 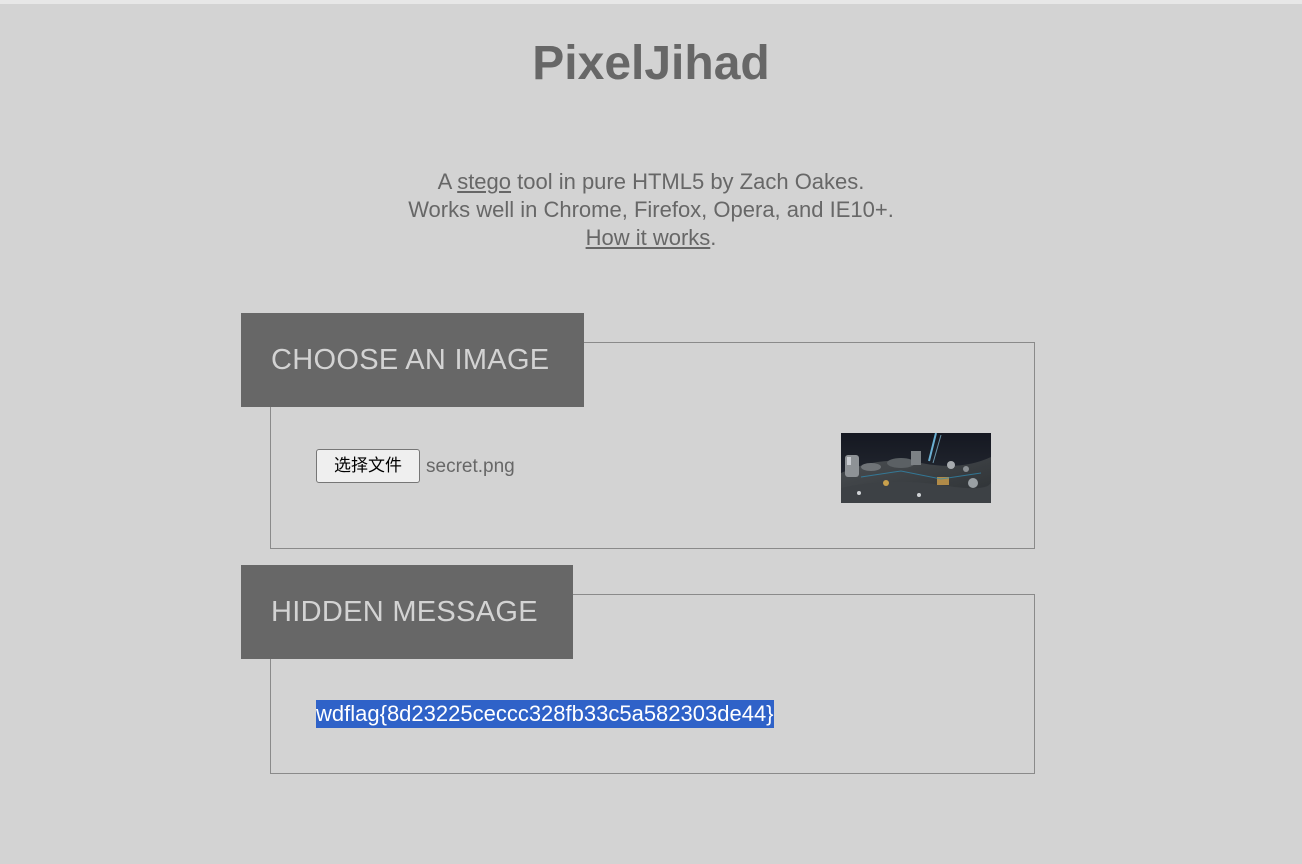 What do you see at coordinates (407, 612) in the screenshot?
I see `hidden-message-heading: HIDDEN MESSAGE` at bounding box center [407, 612].